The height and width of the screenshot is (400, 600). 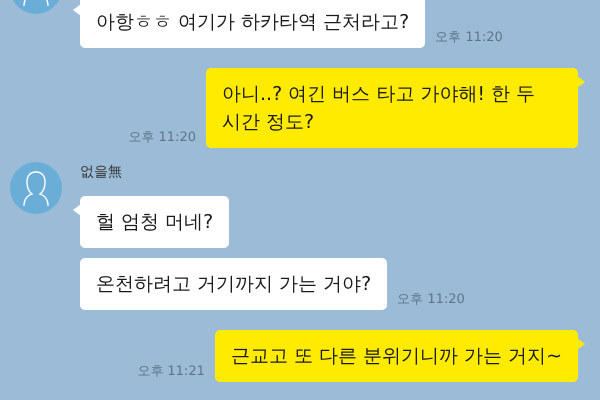 I want to click on message-time: 오후 11:21, so click(x=171, y=372).